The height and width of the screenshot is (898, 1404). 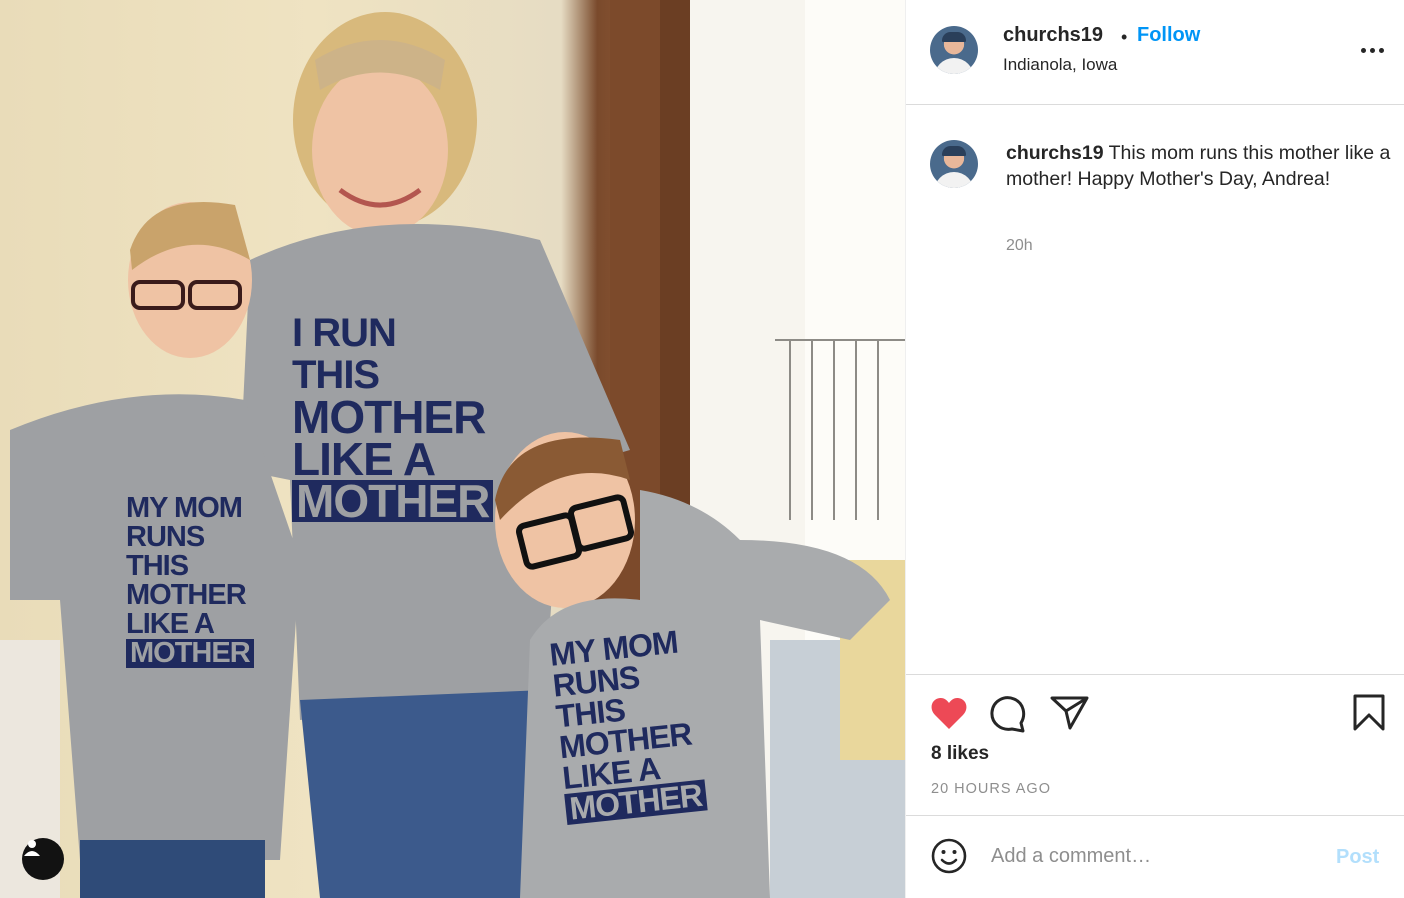 What do you see at coordinates (1055, 153) in the screenshot?
I see `caption-username-link: churchs19` at bounding box center [1055, 153].